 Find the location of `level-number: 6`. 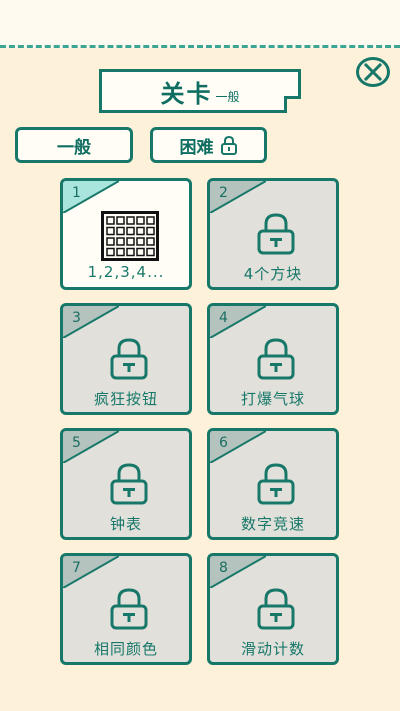

level-number: 6 is located at coordinates (223, 443).